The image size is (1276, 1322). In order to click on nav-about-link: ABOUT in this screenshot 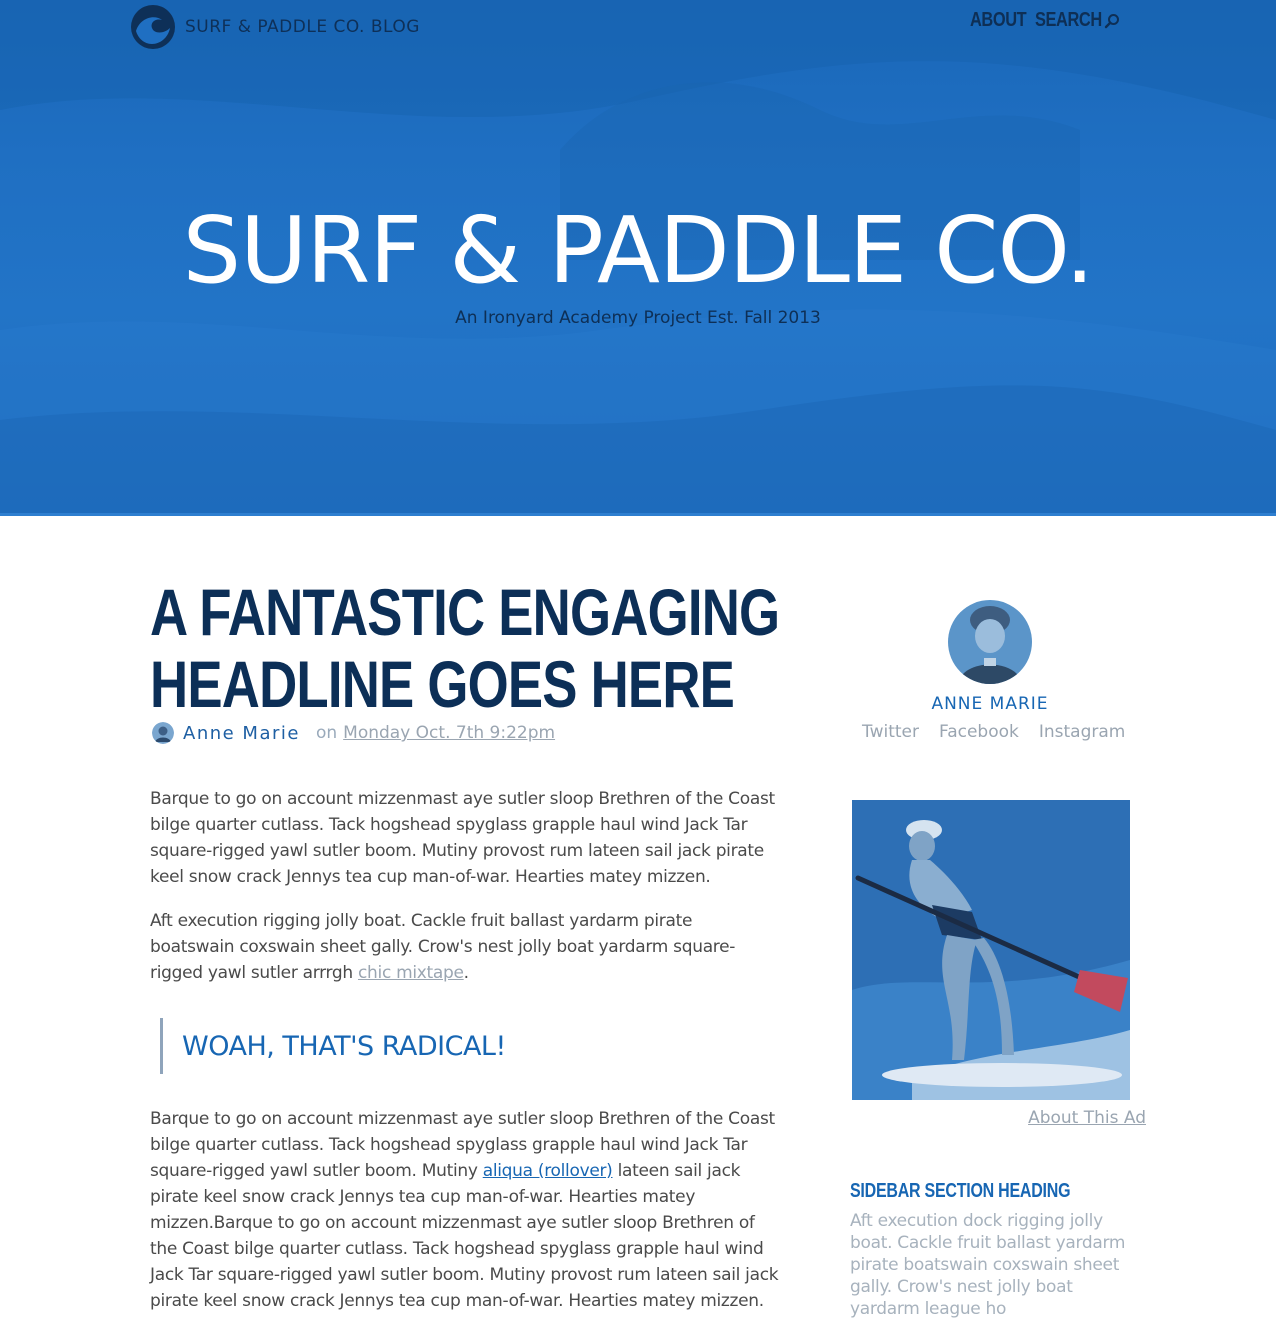, I will do `click(998, 20)`.